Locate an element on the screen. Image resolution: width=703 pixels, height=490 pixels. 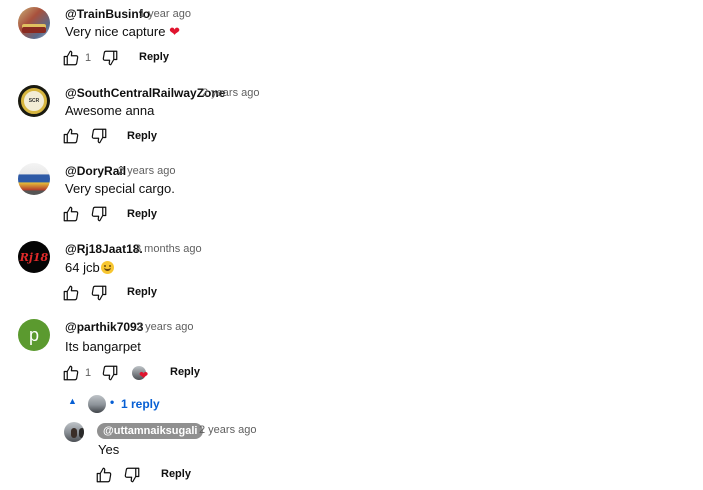
reply-time: 2 years ago is located at coordinates (227, 430).